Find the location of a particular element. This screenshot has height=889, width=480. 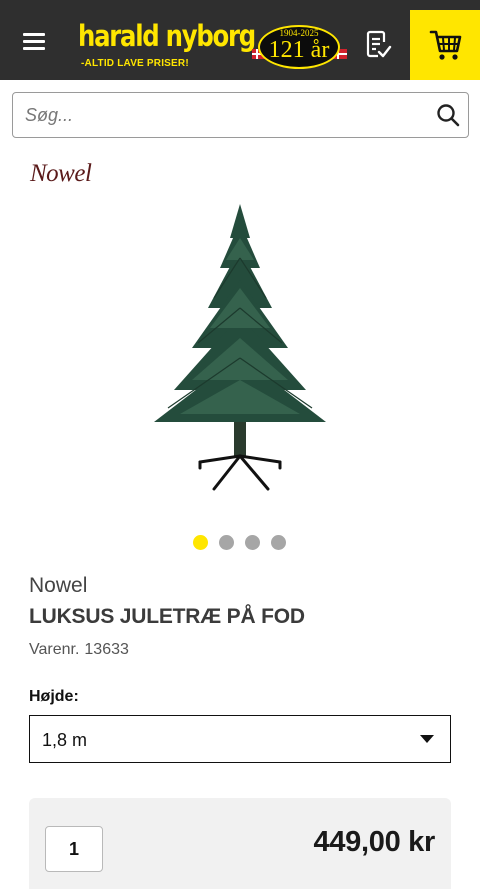

checklist-icon is located at coordinates (379, 44).